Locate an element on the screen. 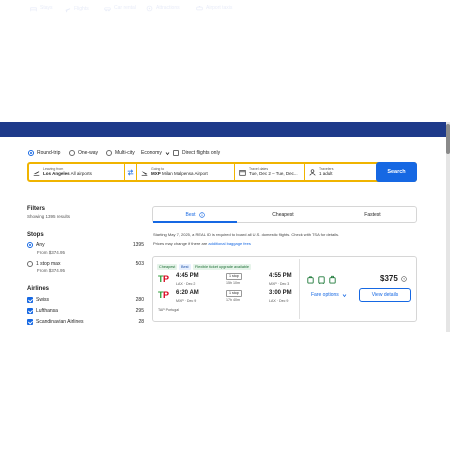 This screenshot has height=450, width=450. plane-landing-icon is located at coordinates (144, 173).